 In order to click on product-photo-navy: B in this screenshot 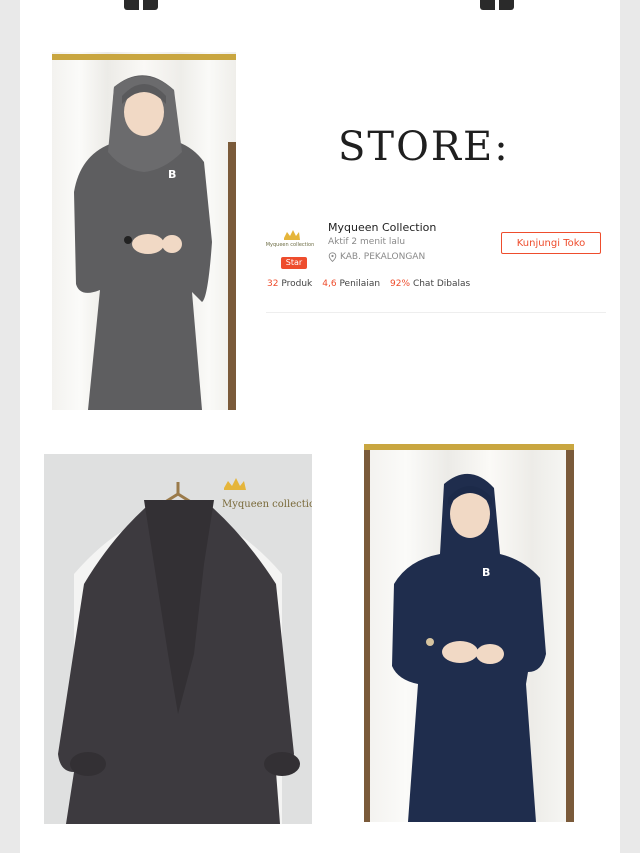, I will do `click(469, 633)`.